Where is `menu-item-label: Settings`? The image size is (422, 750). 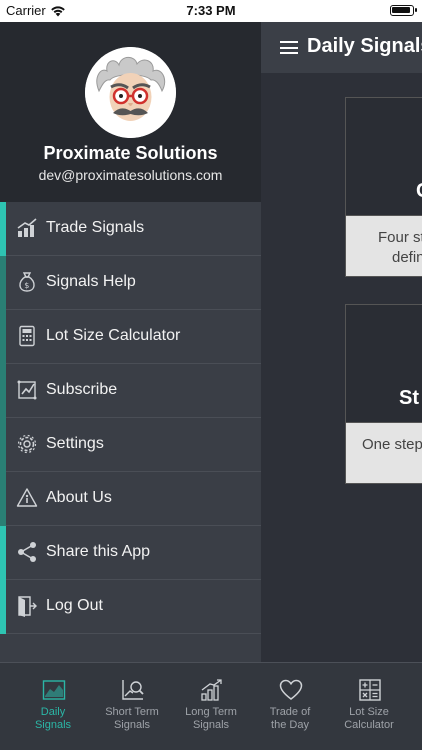
menu-item-label: Settings is located at coordinates (75, 443).